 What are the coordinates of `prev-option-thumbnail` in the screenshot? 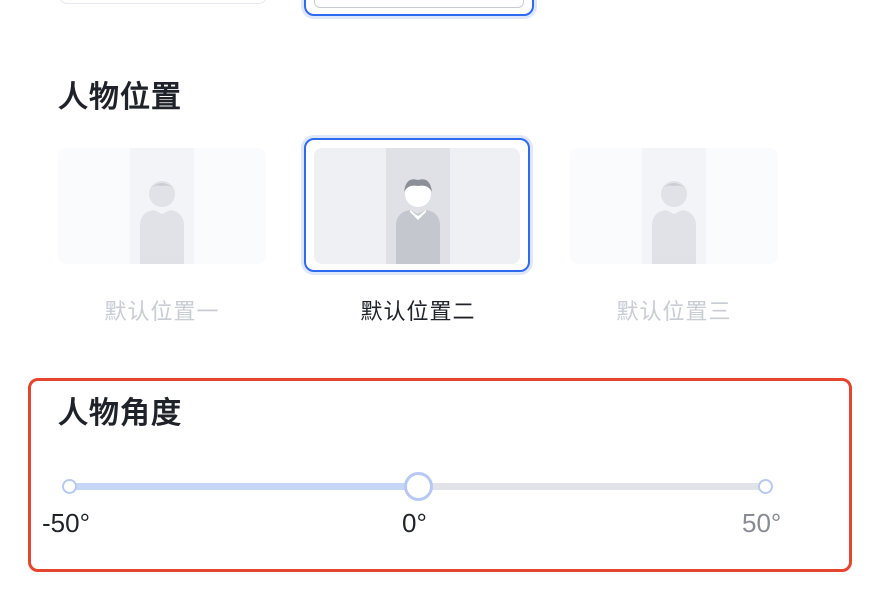 It's located at (419, 4).